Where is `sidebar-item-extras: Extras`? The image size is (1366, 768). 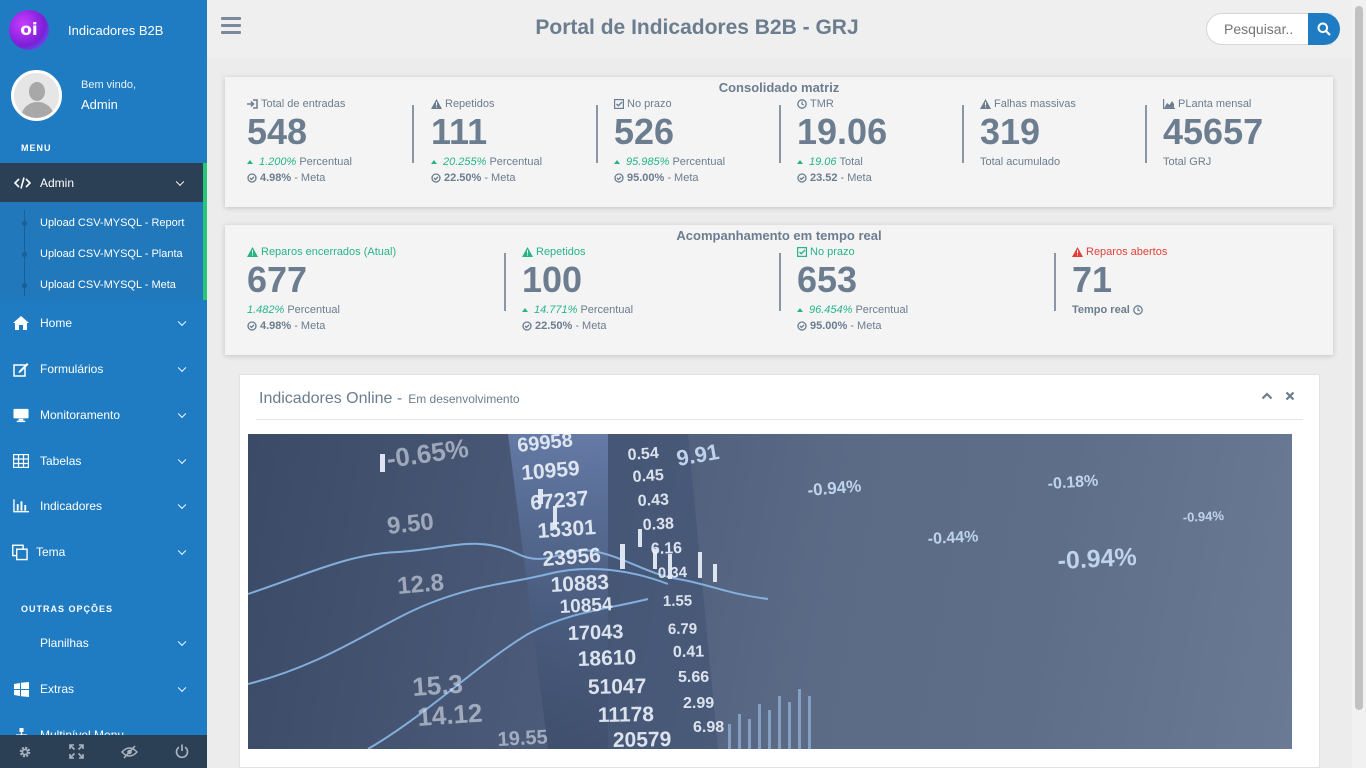 sidebar-item-extras: Extras is located at coordinates (103, 689).